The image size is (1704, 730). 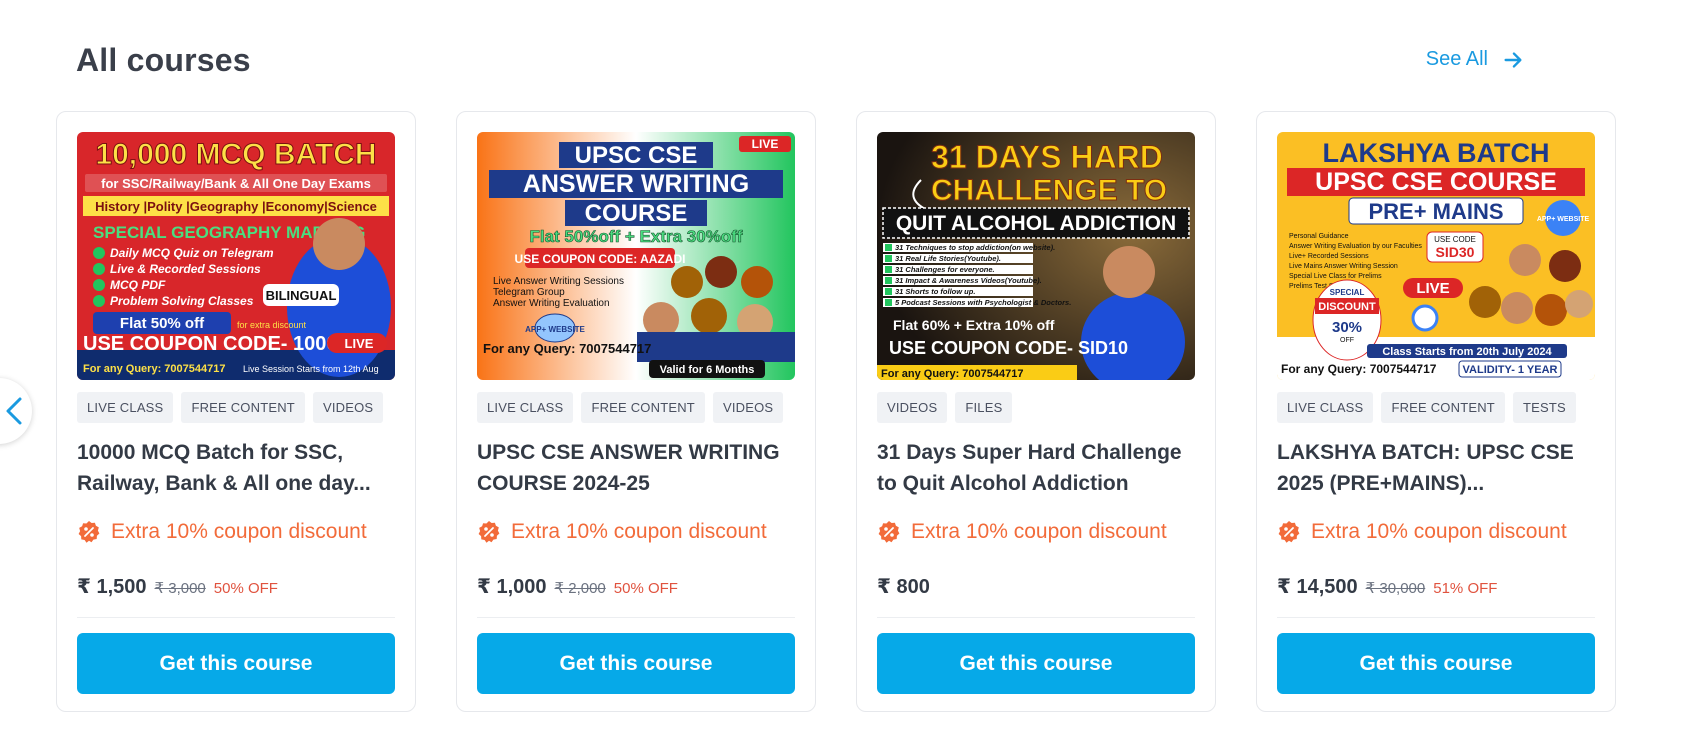 What do you see at coordinates (636, 184) in the screenshot?
I see `thumb-headline: ANSWER WRITING` at bounding box center [636, 184].